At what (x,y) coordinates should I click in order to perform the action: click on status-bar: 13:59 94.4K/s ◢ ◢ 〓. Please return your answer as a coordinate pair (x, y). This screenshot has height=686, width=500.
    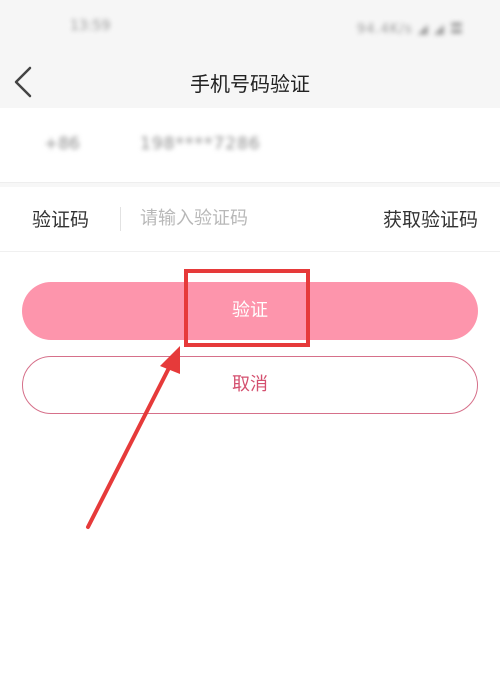
    Looking at the image, I should click on (250, 28).